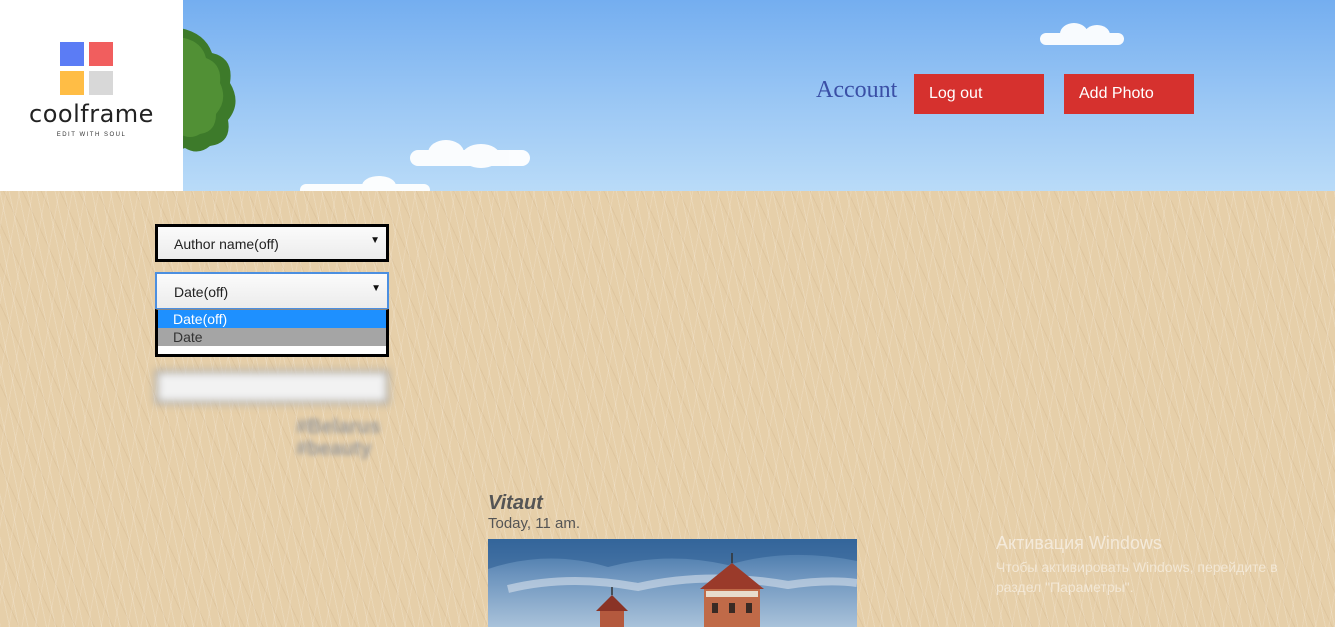  What do you see at coordinates (86, 68) in the screenshot?
I see `logo-squares-icon` at bounding box center [86, 68].